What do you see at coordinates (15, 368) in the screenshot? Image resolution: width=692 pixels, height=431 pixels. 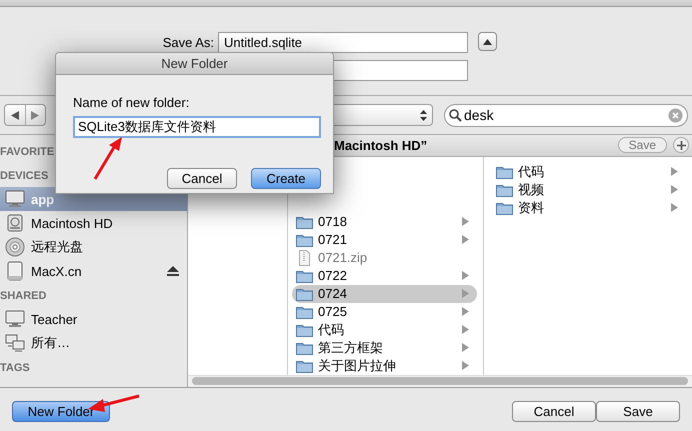 I see `sidebar-heading: TAGS` at bounding box center [15, 368].